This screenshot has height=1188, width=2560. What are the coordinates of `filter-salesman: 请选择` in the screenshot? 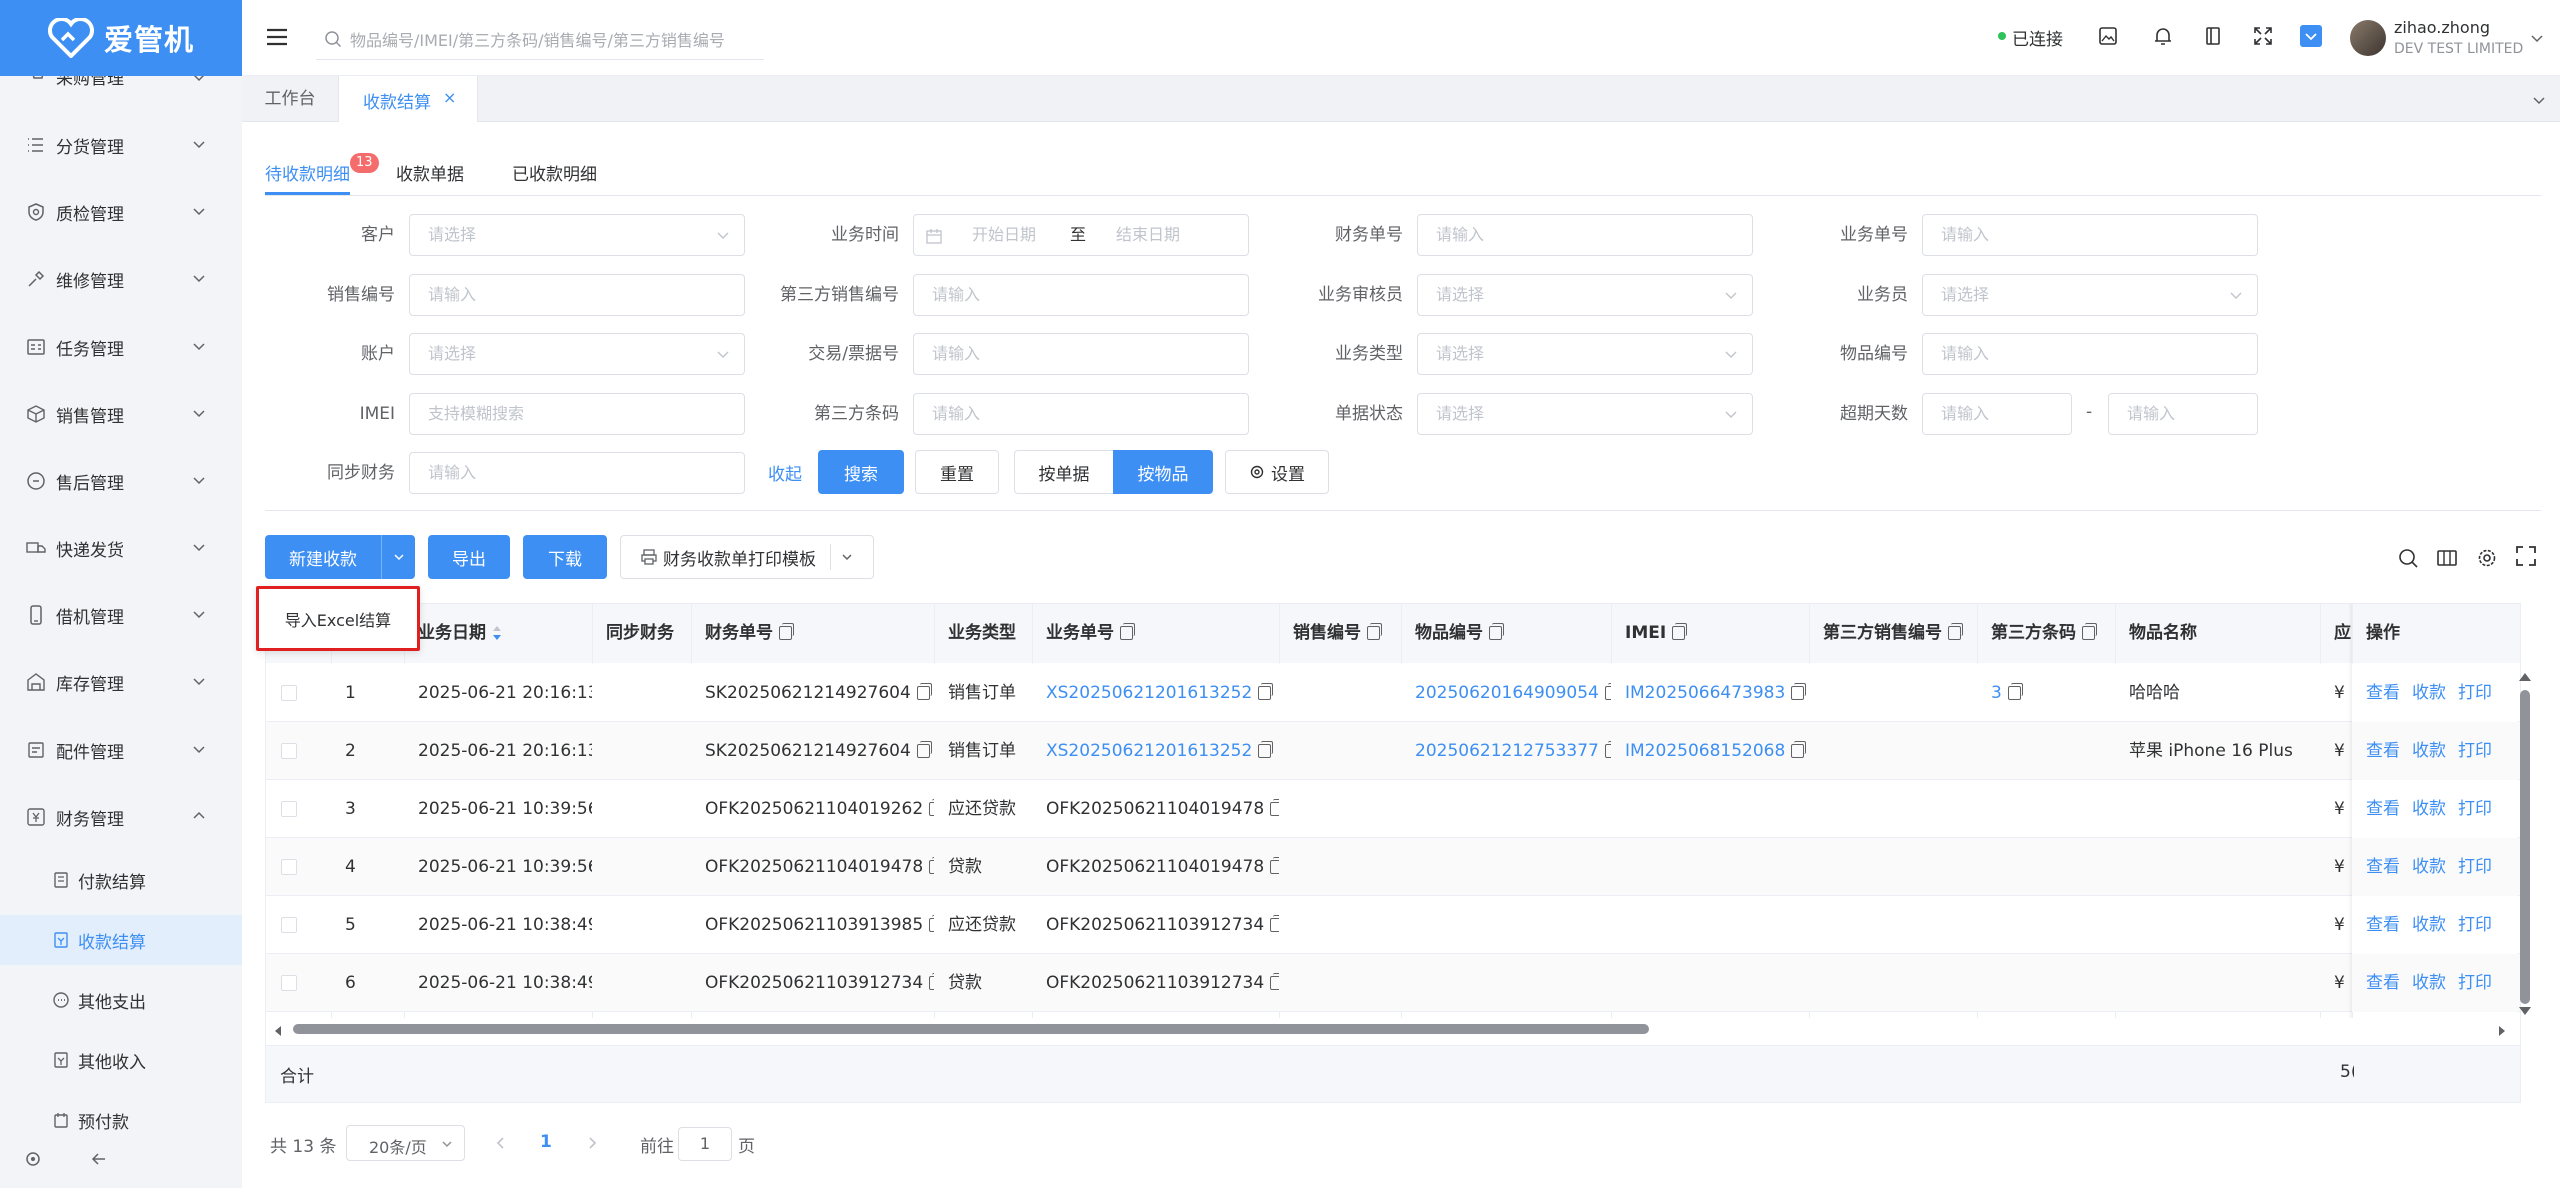 It's located at (2090, 295).